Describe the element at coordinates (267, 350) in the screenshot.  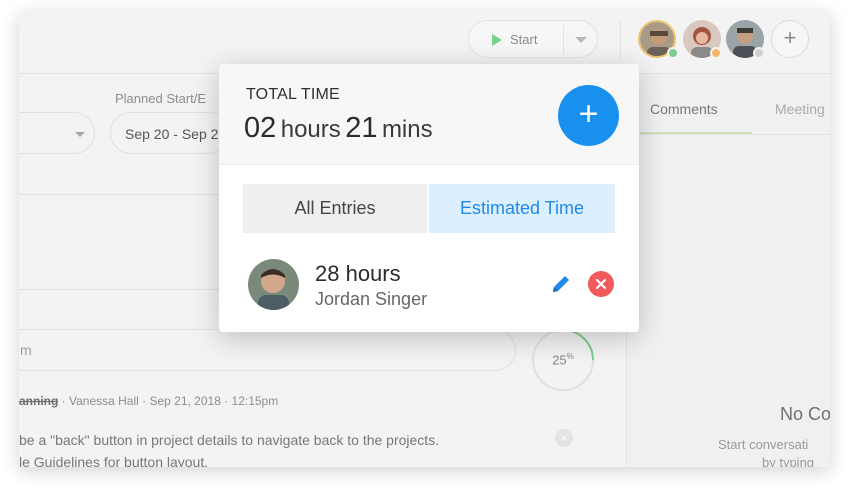
I see `comment-input: m` at that location.